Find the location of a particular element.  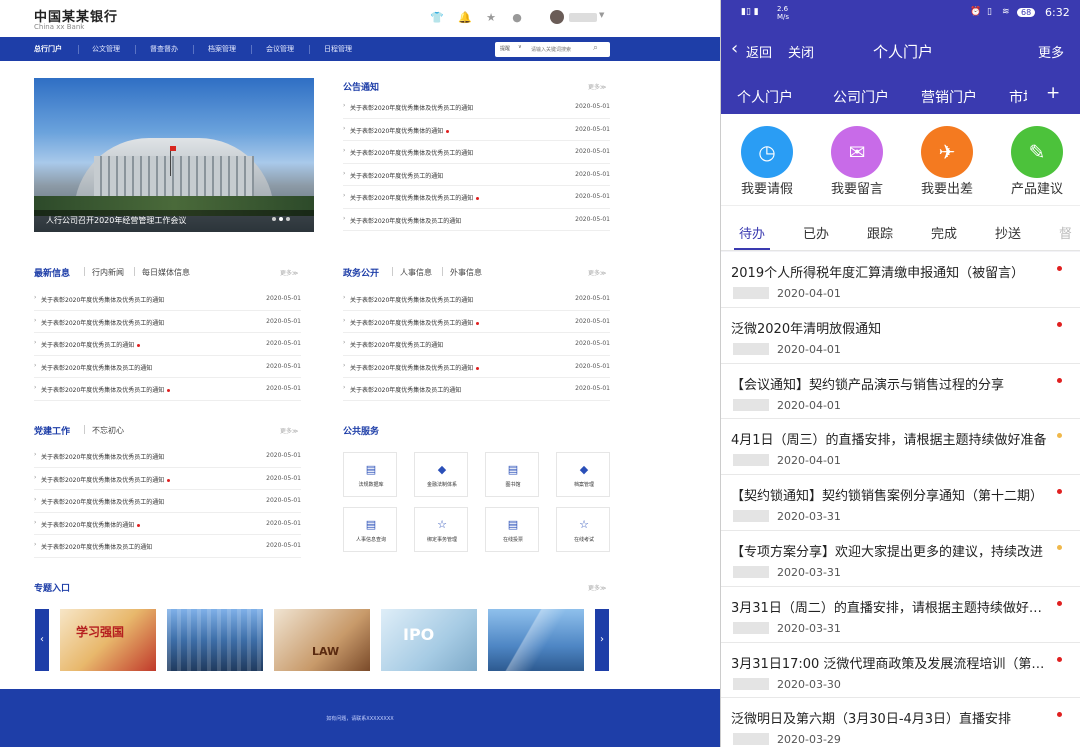

nav-item-meetings: 会议管理 is located at coordinates (280, 49).